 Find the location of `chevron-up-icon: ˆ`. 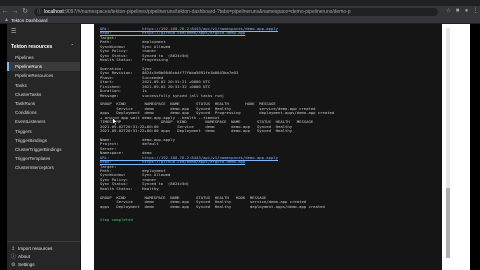

chevron-up-icon: ˆ is located at coordinates (72, 47).